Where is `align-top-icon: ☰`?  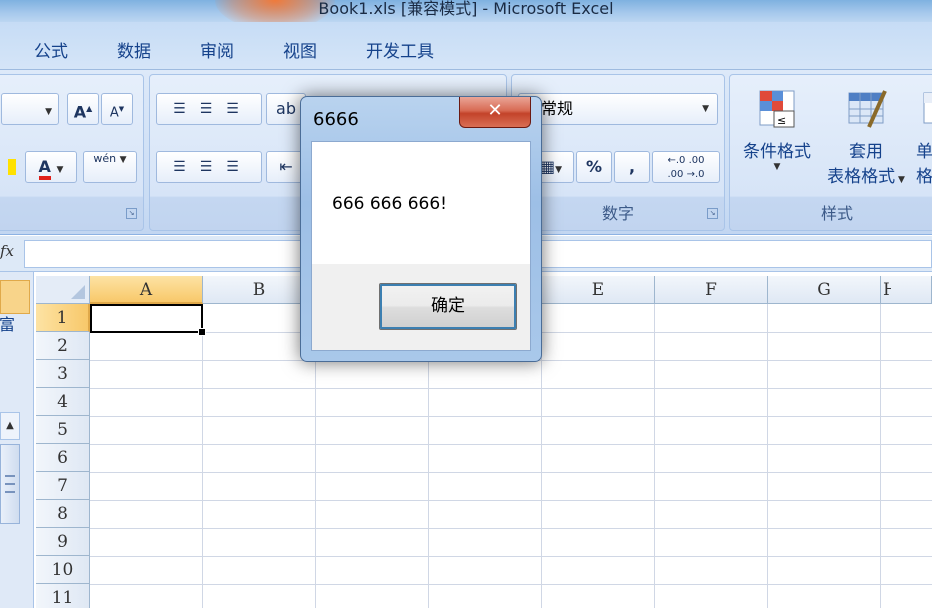 align-top-icon: ☰ is located at coordinates (186, 109).